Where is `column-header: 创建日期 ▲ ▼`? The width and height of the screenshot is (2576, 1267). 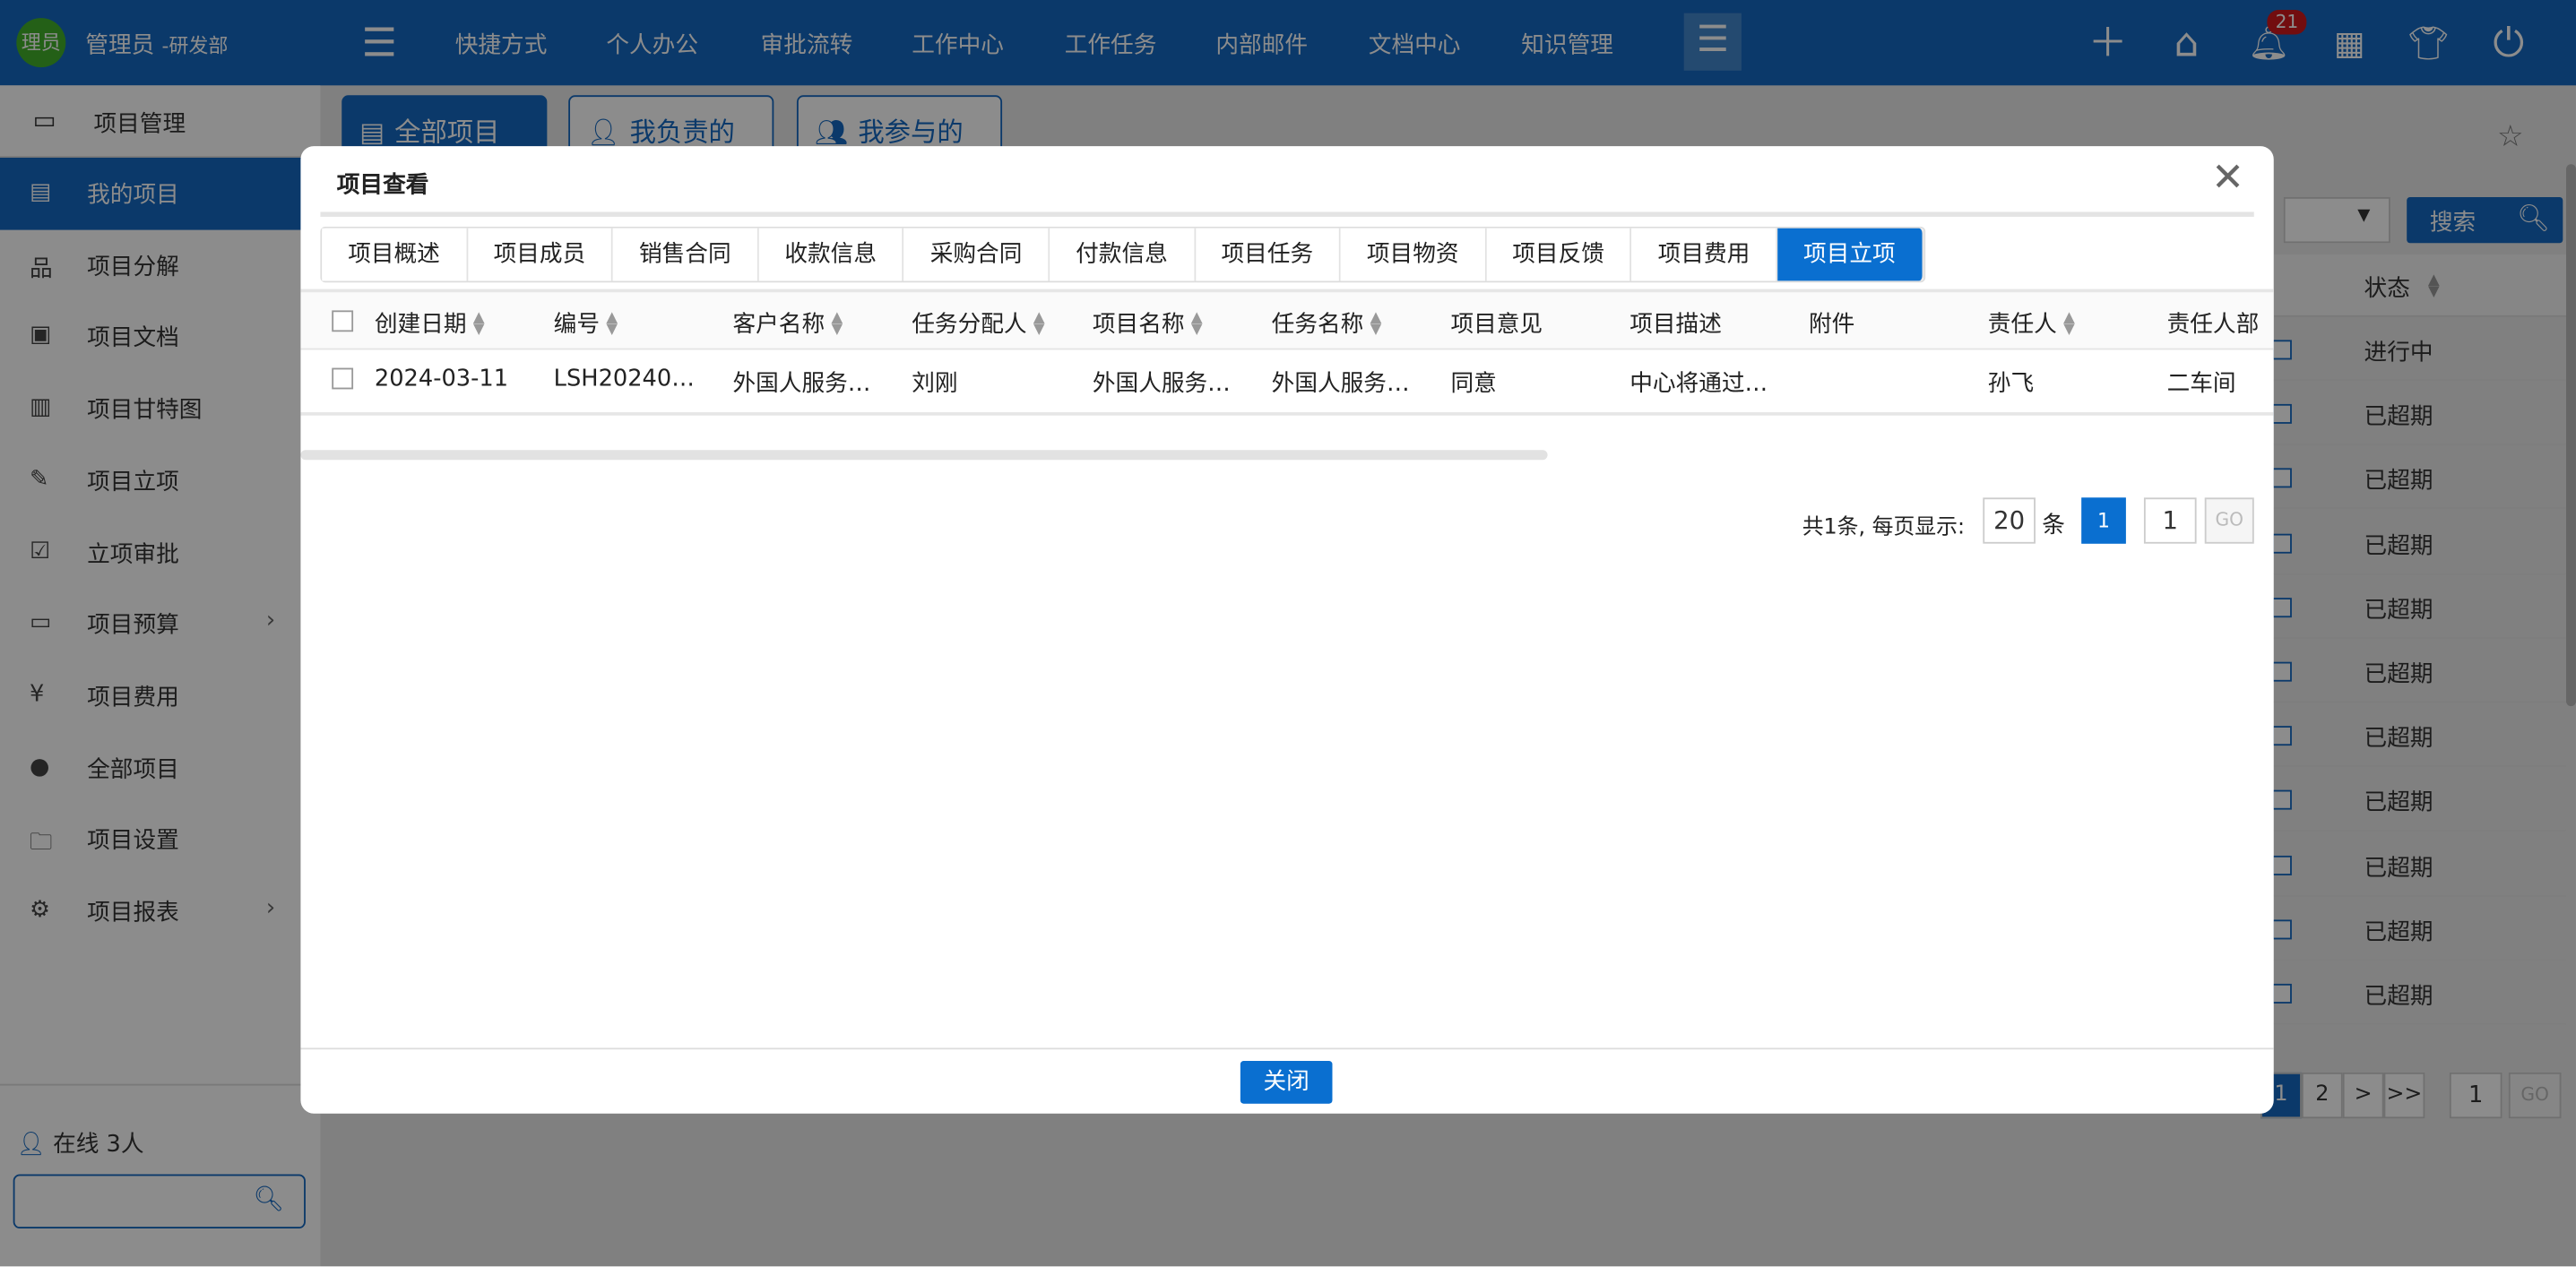
column-header: 创建日期 ▲ ▼ is located at coordinates (430, 323).